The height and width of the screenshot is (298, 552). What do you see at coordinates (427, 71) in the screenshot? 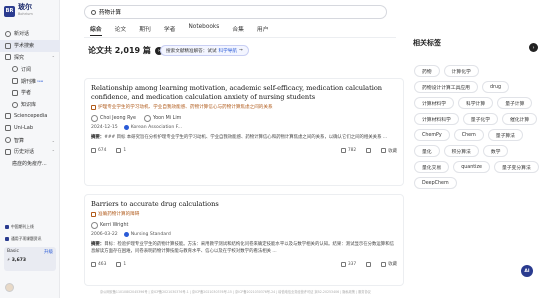
I see `related-tag: 药物` at bounding box center [427, 71].